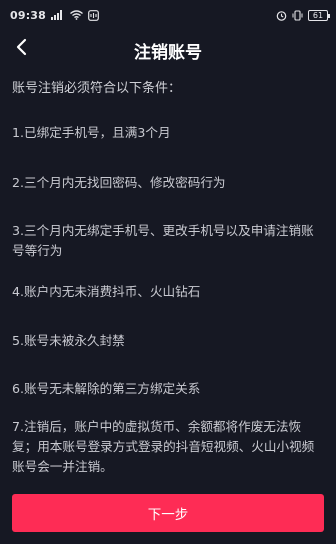 Image resolution: width=336 pixels, height=544 pixels. What do you see at coordinates (168, 15) in the screenshot?
I see `status-bar: 09:38 61` at bounding box center [168, 15].